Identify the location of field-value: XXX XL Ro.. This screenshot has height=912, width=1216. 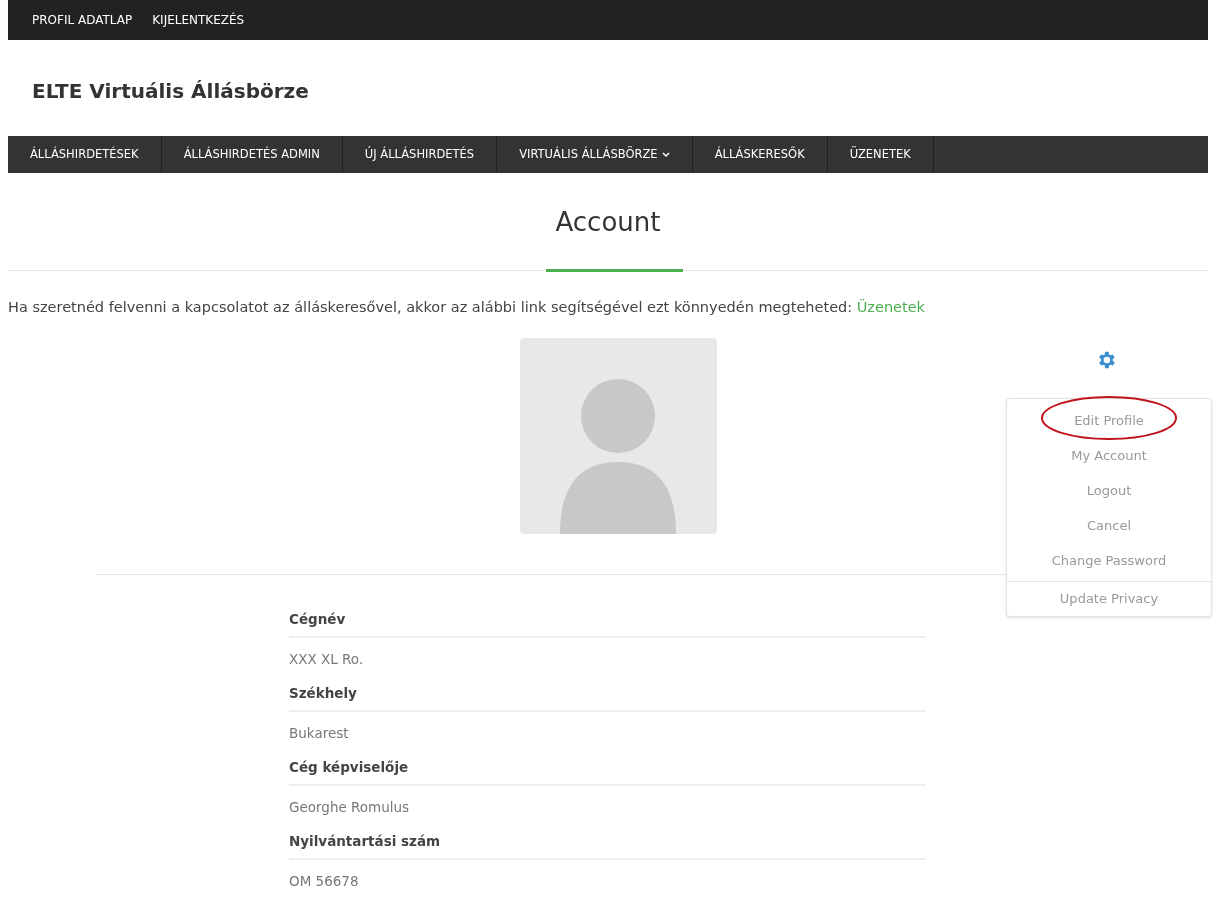
(326, 658).